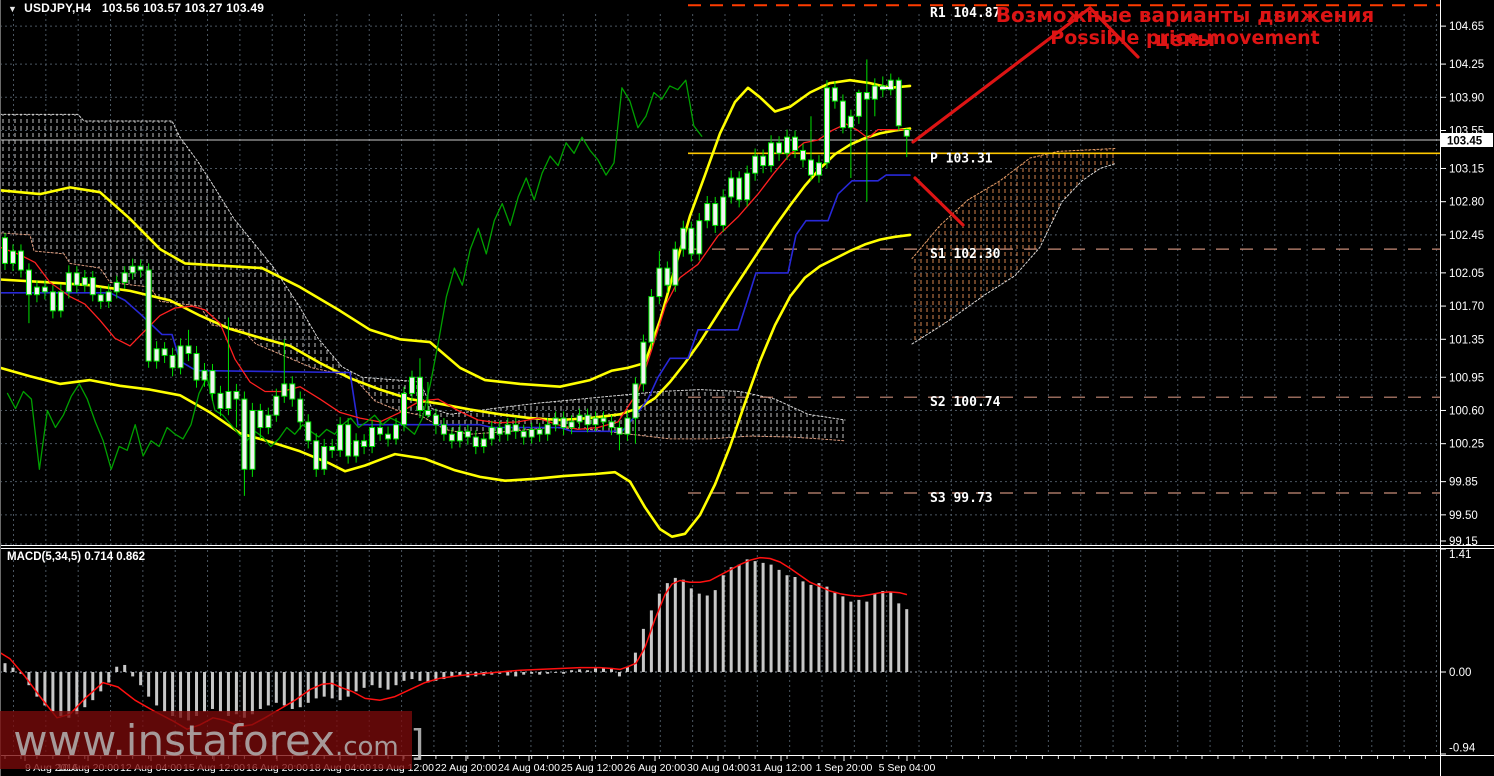  What do you see at coordinates (466, 768) in the screenshot?
I see `time-tick-label: 22 Aug 20:00` at bounding box center [466, 768].